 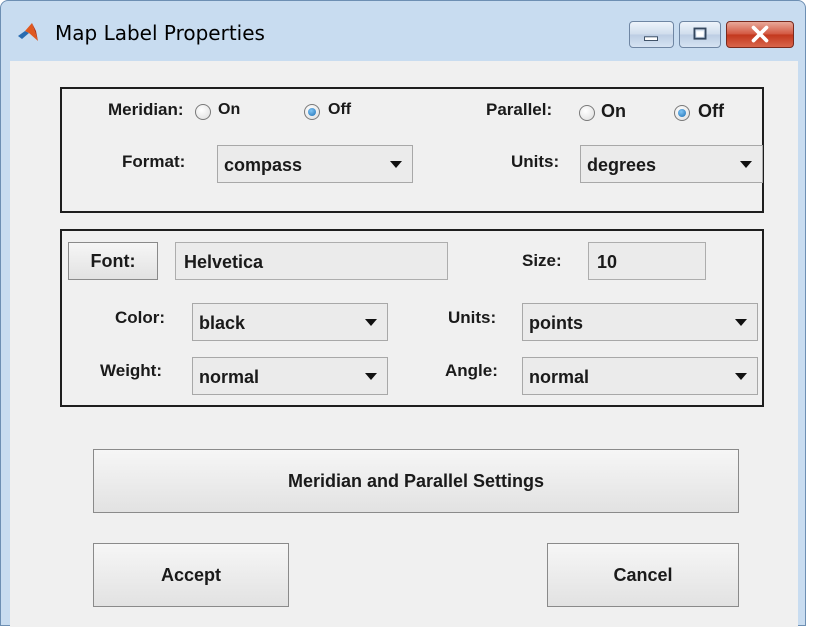 I want to click on meridian-parallel-settings-button: Meridian and Parallel Settings, so click(x=416, y=481).